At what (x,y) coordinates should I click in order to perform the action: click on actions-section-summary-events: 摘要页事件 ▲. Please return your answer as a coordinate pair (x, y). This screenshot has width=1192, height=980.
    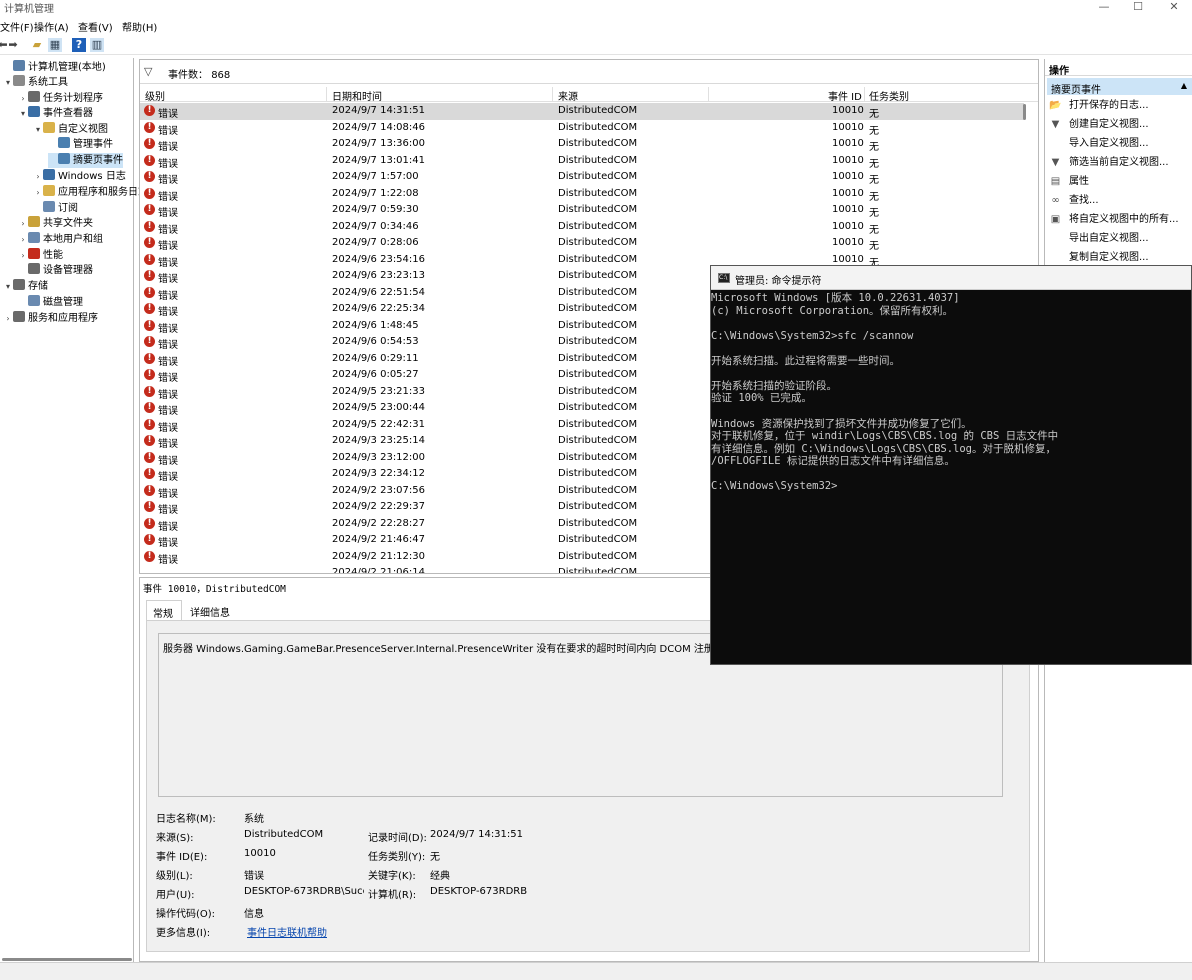
    Looking at the image, I should click on (1119, 87).